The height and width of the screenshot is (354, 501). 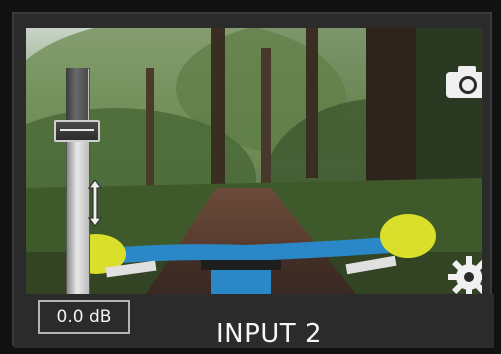 What do you see at coordinates (84, 317) in the screenshot?
I see `volume-db-readout: 0.0 dB` at bounding box center [84, 317].